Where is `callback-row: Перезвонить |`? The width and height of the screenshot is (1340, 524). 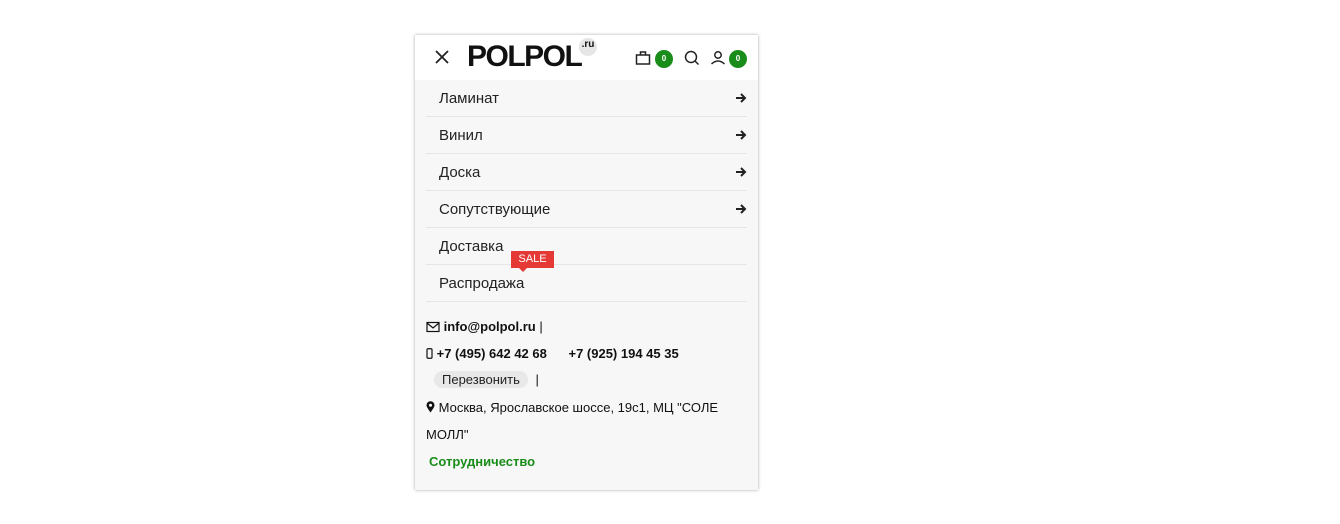 callback-row: Перезвонить | is located at coordinates (486, 379).